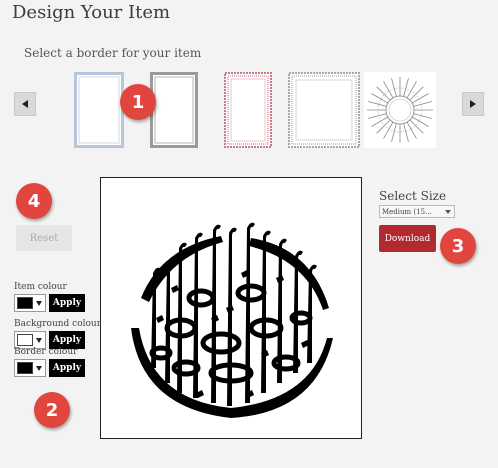 This screenshot has width=498, height=468. I want to click on border-thumbnail-pink-ornate, so click(248, 110).